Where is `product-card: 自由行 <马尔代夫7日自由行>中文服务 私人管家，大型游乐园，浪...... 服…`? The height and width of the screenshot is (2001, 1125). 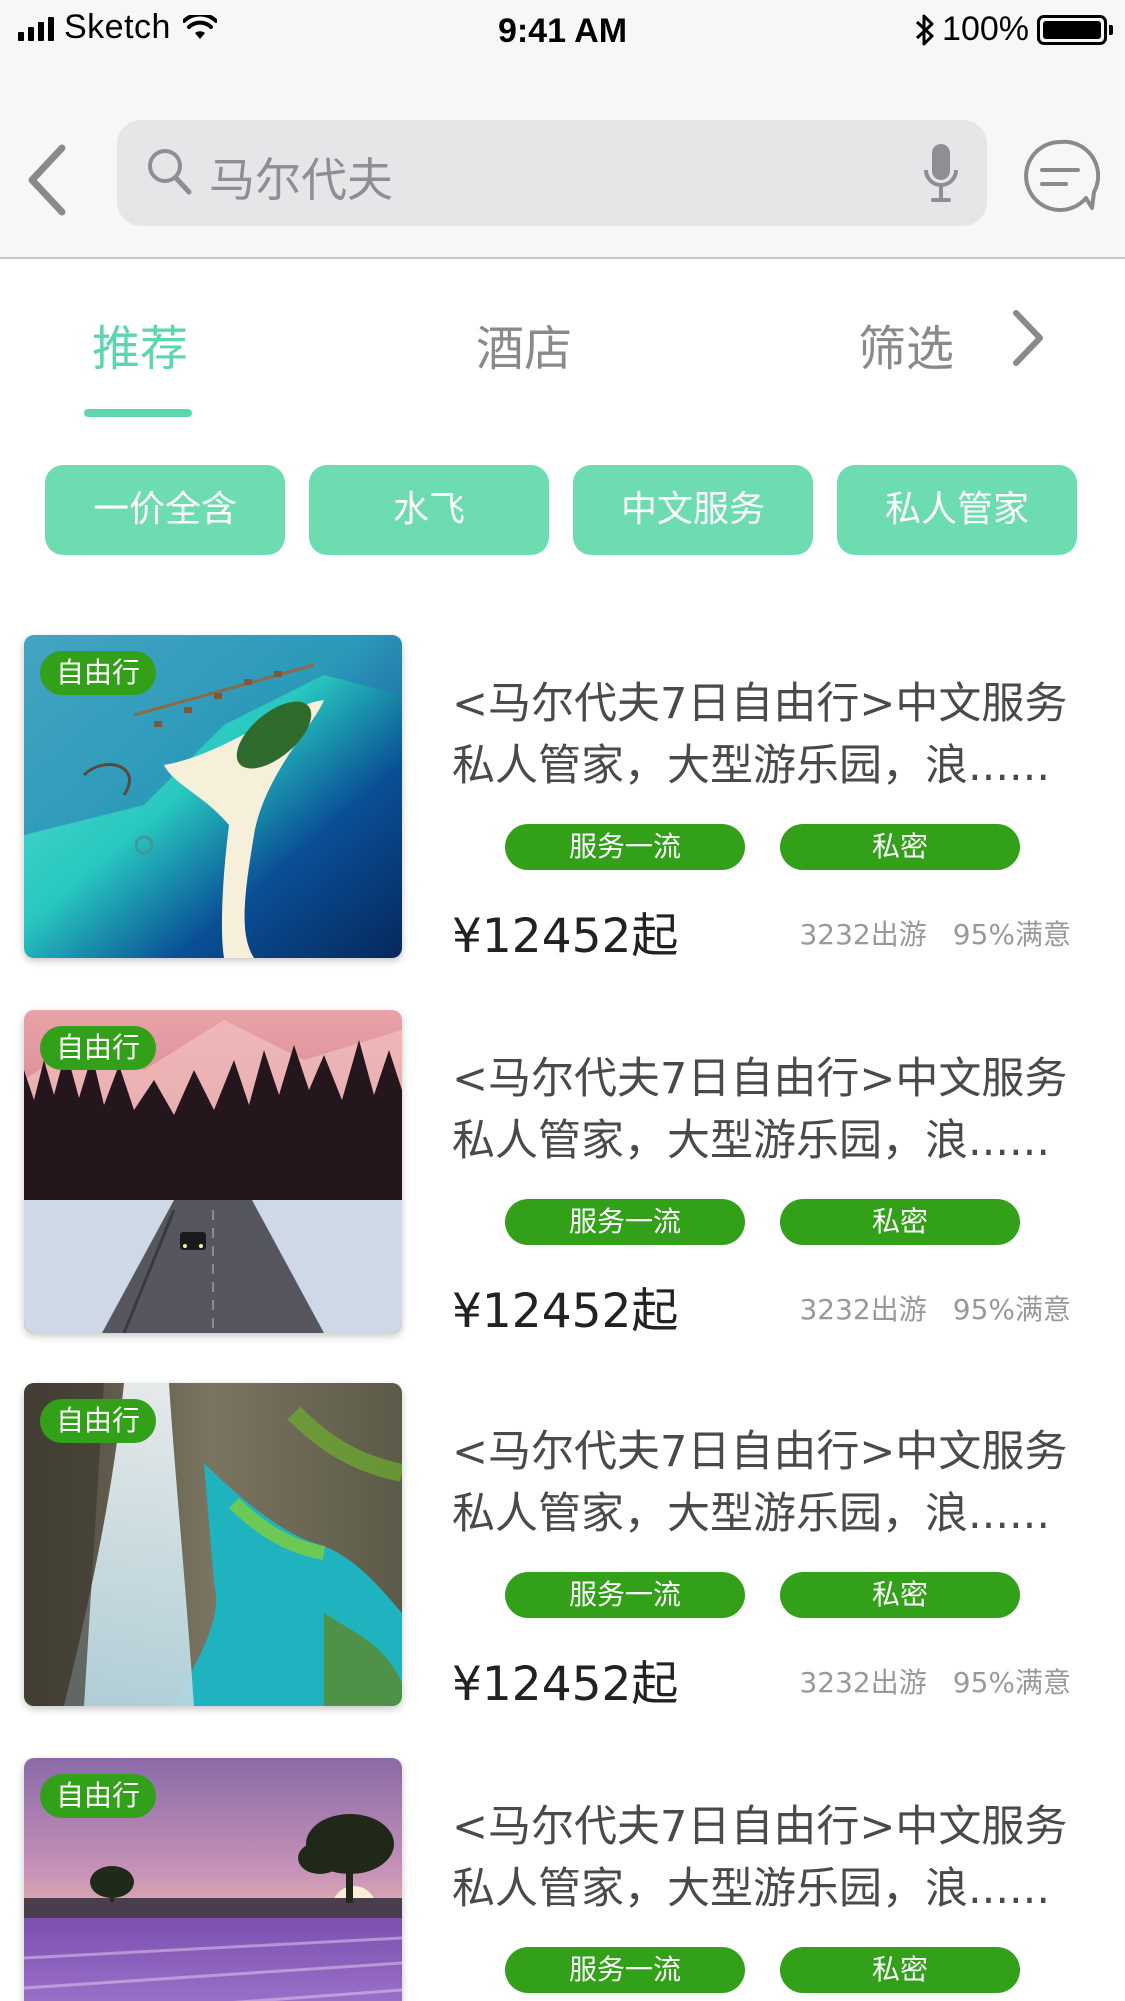 product-card: 自由行 <马尔代夫7日自由行>中文服务 私人管家，大型游乐园，浪...... 服… is located at coordinates (562, 1879).